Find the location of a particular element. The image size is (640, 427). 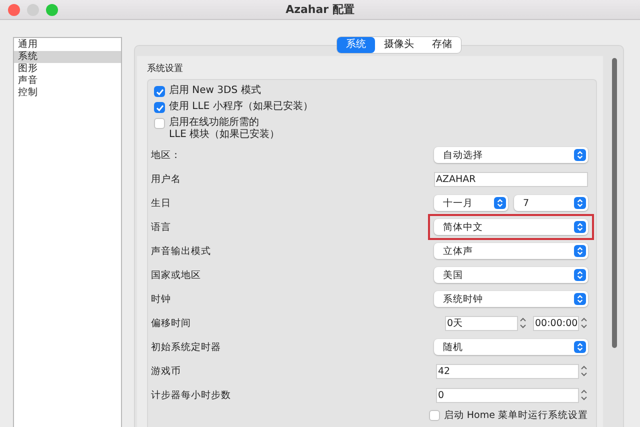

dropdown: 自动选择 is located at coordinates (511, 155).